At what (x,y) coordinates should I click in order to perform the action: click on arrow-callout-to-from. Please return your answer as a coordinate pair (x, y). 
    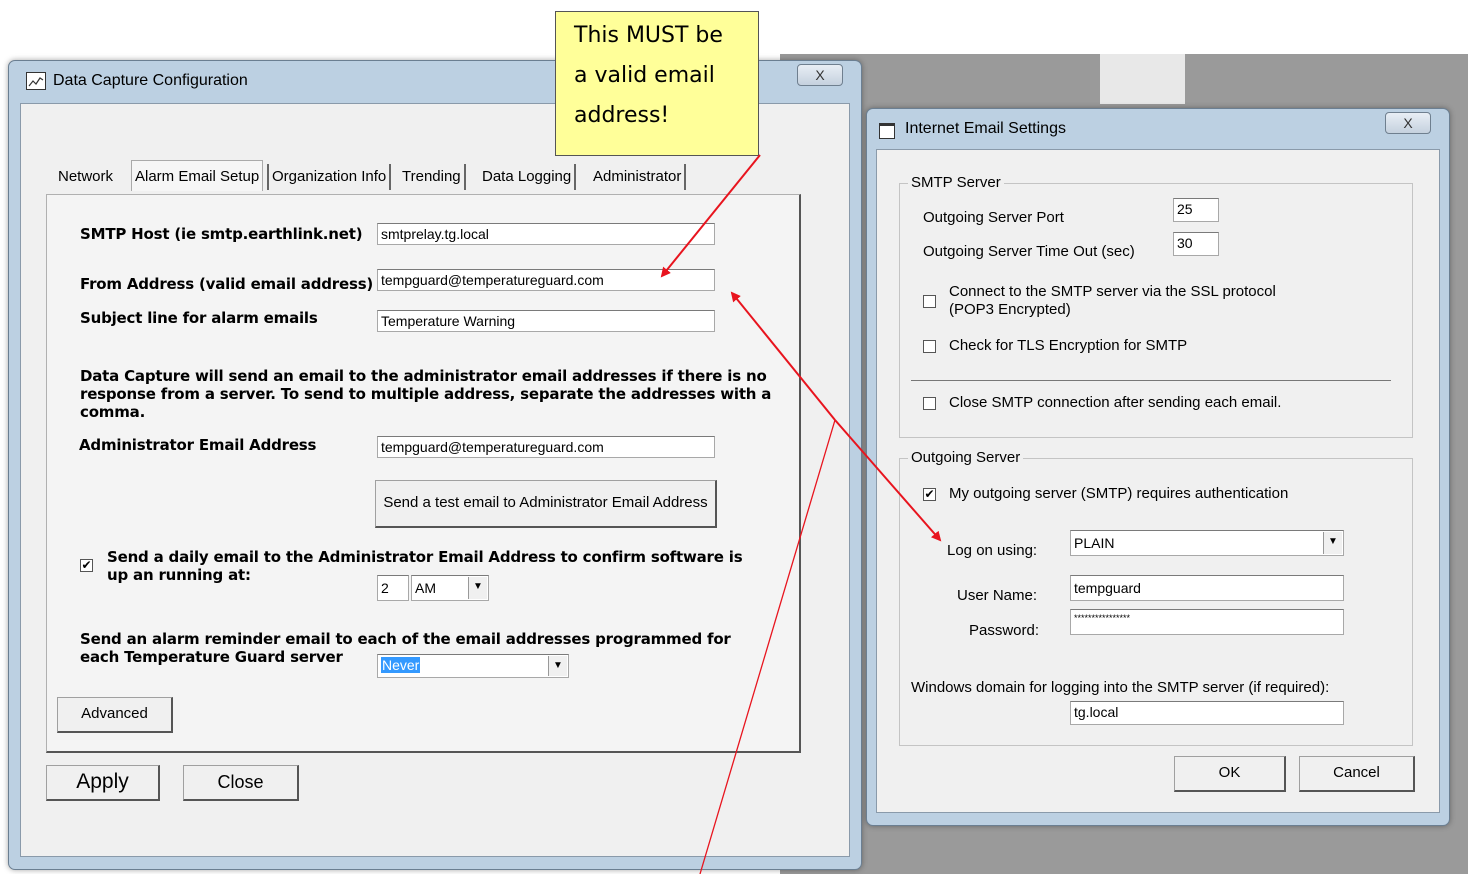
    Looking at the image, I should click on (710, 216).